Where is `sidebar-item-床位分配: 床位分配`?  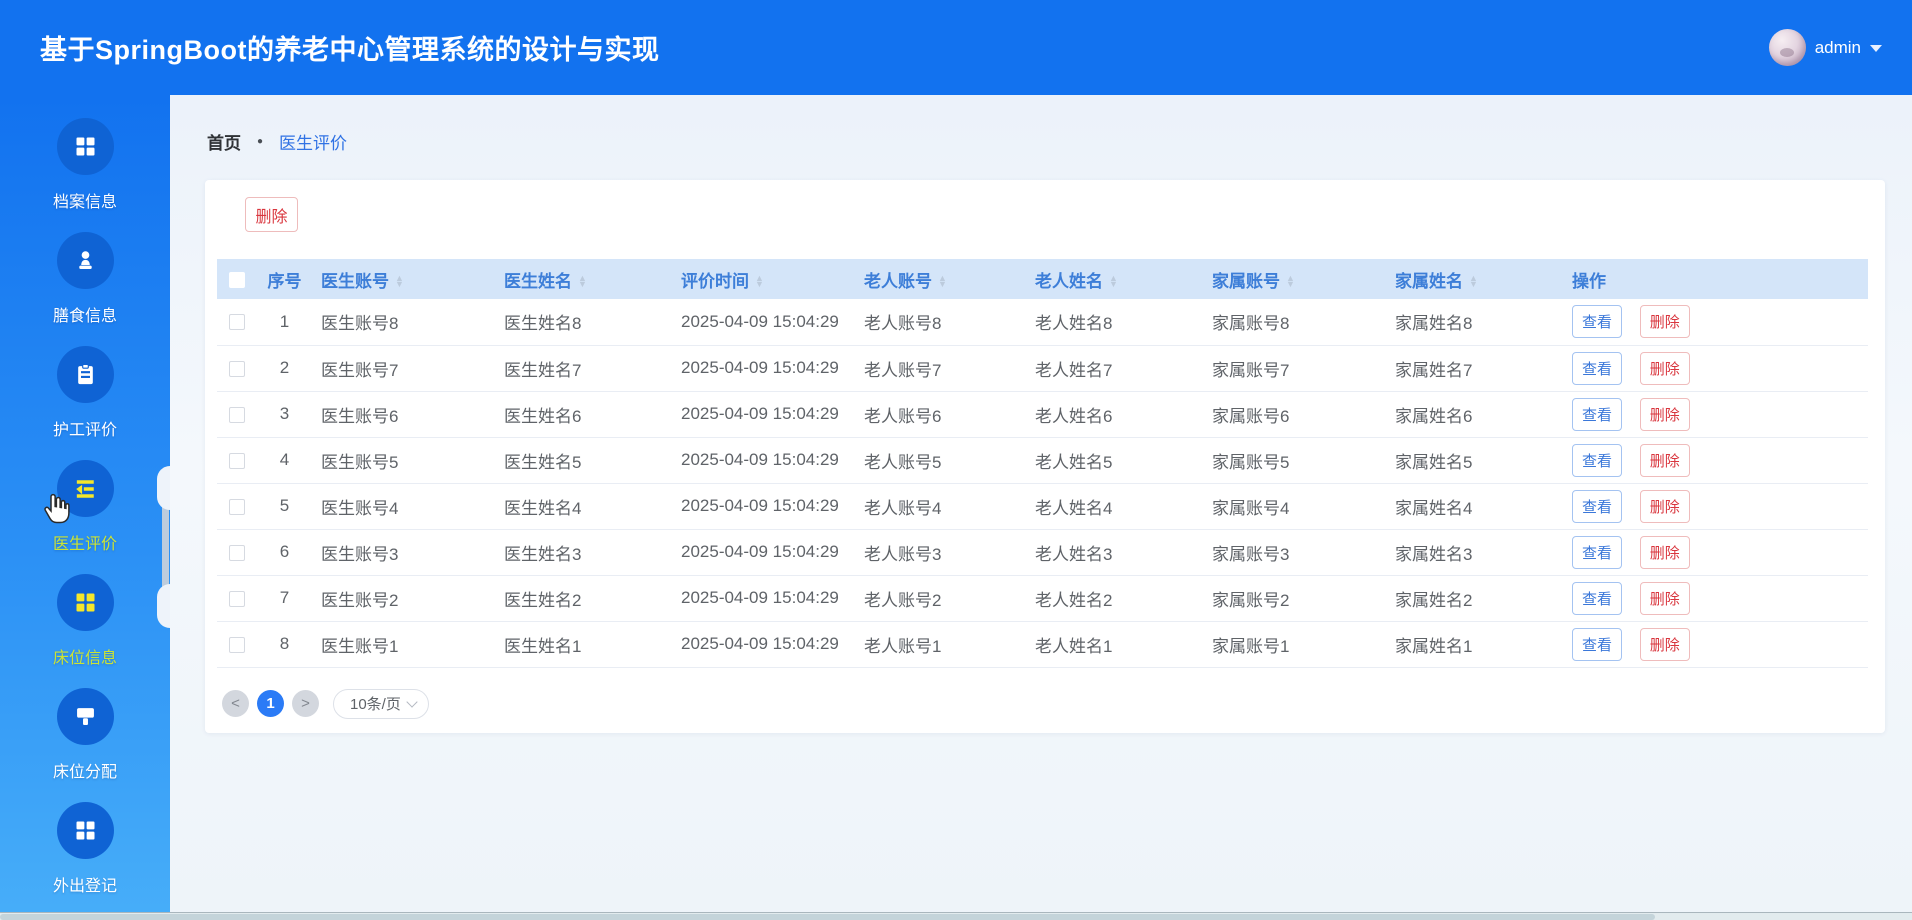
sidebar-item-床位分配: 床位分配 is located at coordinates (85, 735).